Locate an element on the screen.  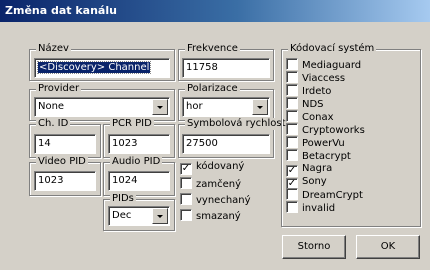
encoding-system-checkbox: Cryptoworks is located at coordinates (325, 130).